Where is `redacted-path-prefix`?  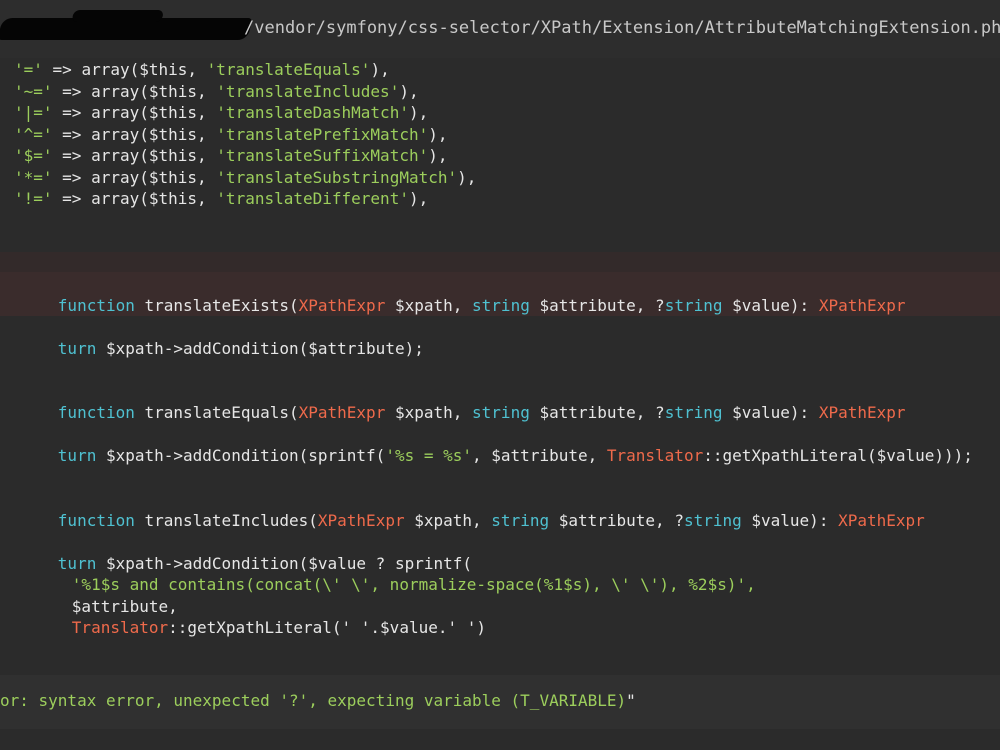
redacted-path-prefix is located at coordinates (126, 29).